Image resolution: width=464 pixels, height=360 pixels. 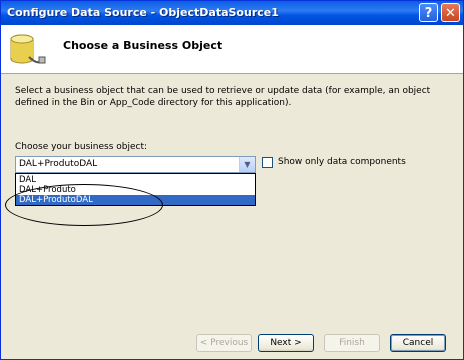 What do you see at coordinates (224, 343) in the screenshot?
I see `previous-button: < Previous` at bounding box center [224, 343].